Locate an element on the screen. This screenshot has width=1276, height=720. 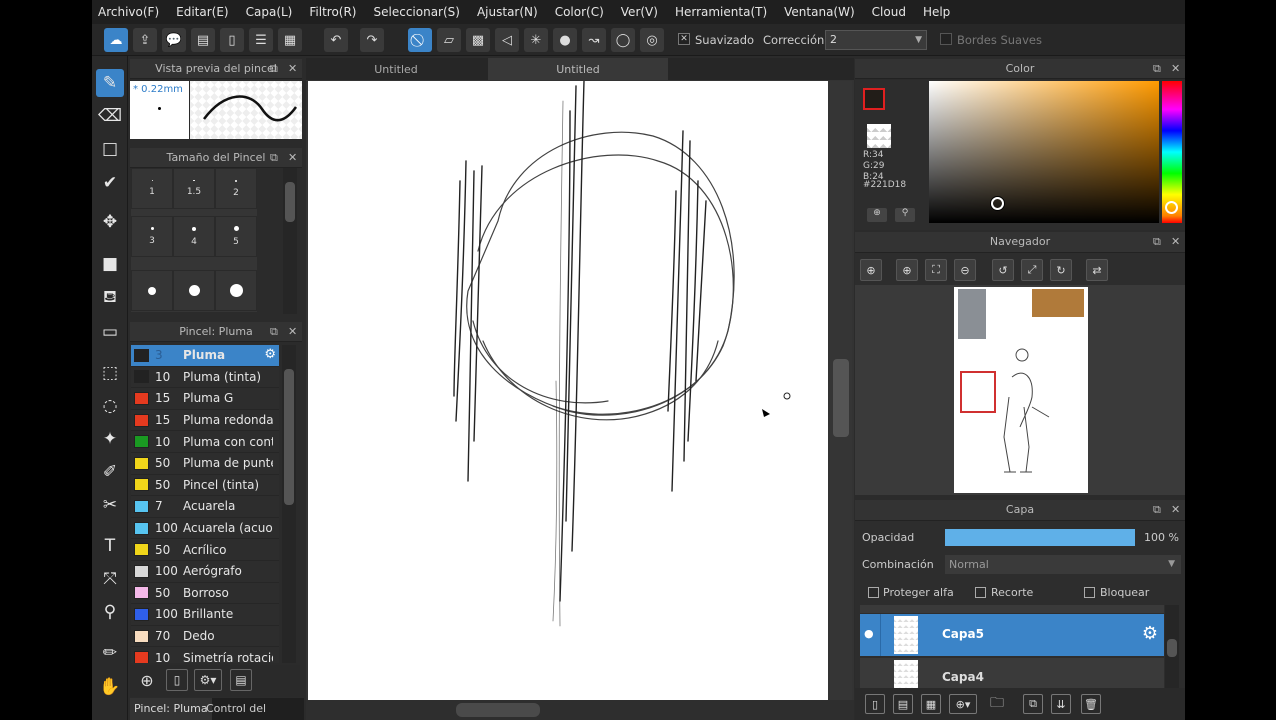
correction-select: 2 ▼ is located at coordinates (876, 40).